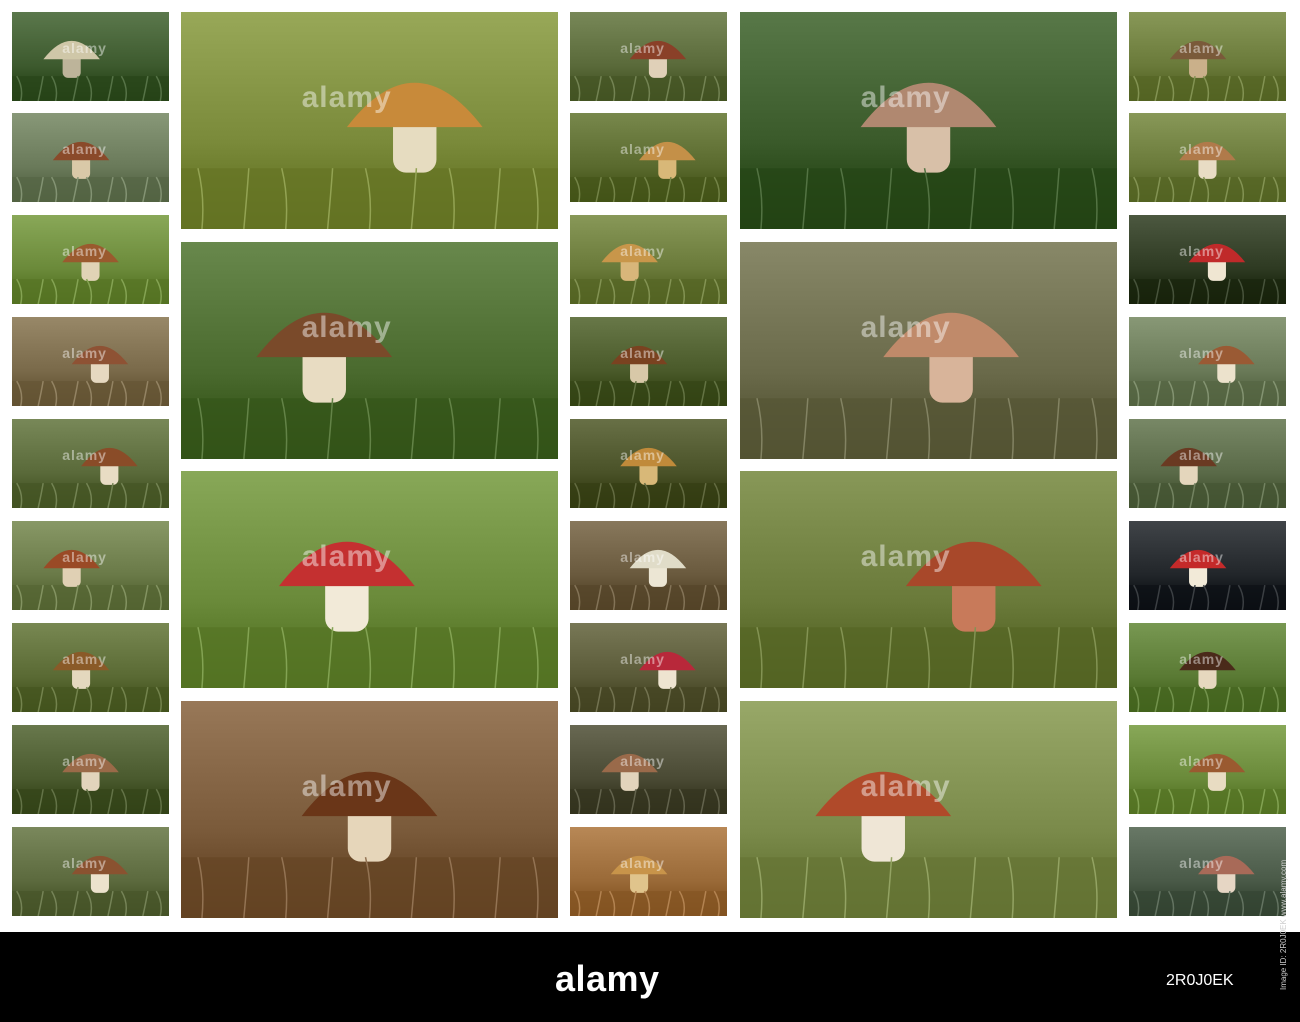 The width and height of the screenshot is (1300, 1022). Describe the element at coordinates (369, 809) in the screenshot. I see `mushroom-photo-c2-4: alamy` at that location.